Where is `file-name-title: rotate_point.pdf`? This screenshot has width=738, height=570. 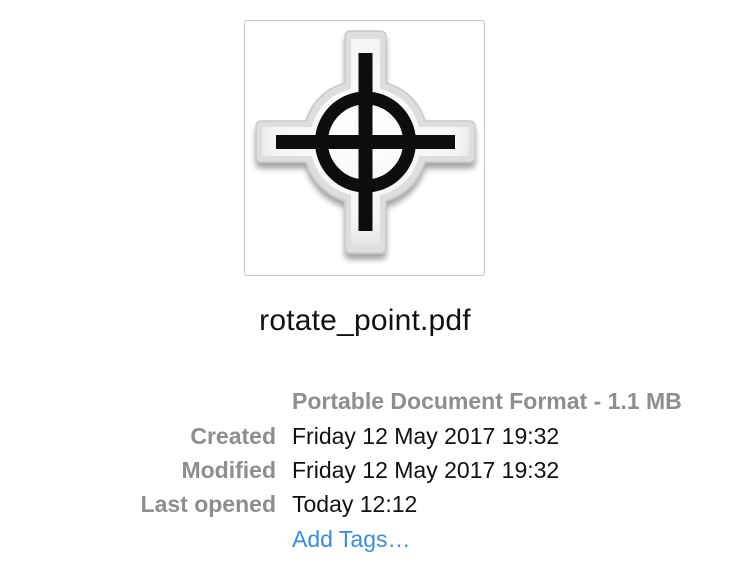
file-name-title: rotate_point.pdf is located at coordinates (365, 321).